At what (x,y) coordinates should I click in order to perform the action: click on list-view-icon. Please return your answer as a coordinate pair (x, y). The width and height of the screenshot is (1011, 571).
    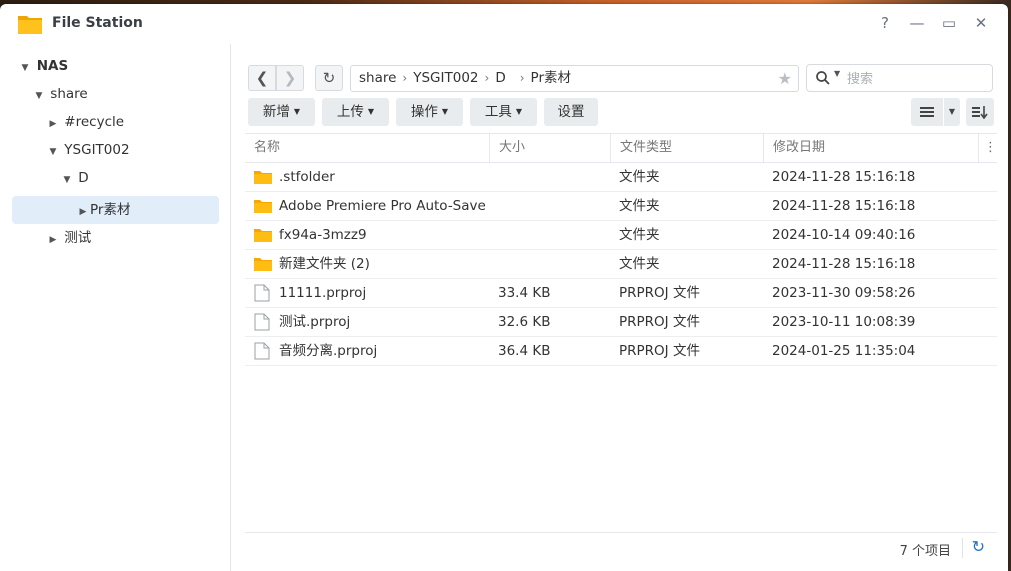
    Looking at the image, I should click on (927, 112).